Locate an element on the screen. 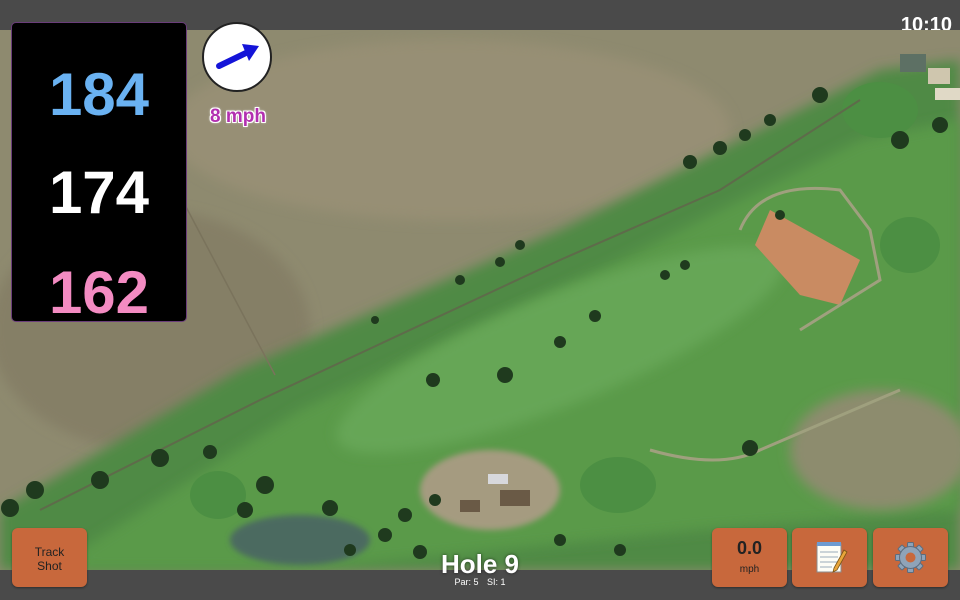  settings-button is located at coordinates (910, 557).